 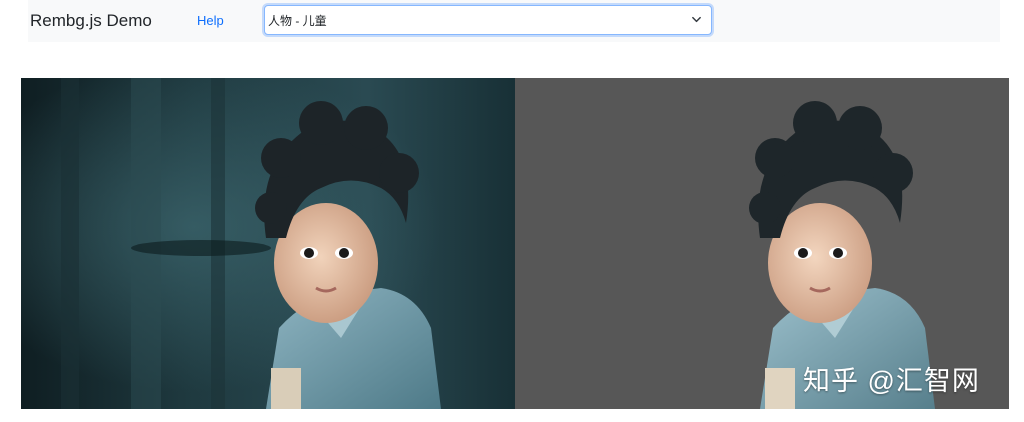 What do you see at coordinates (297, 21) in the screenshot?
I see `model-select-value: 人物 - 儿童` at bounding box center [297, 21].